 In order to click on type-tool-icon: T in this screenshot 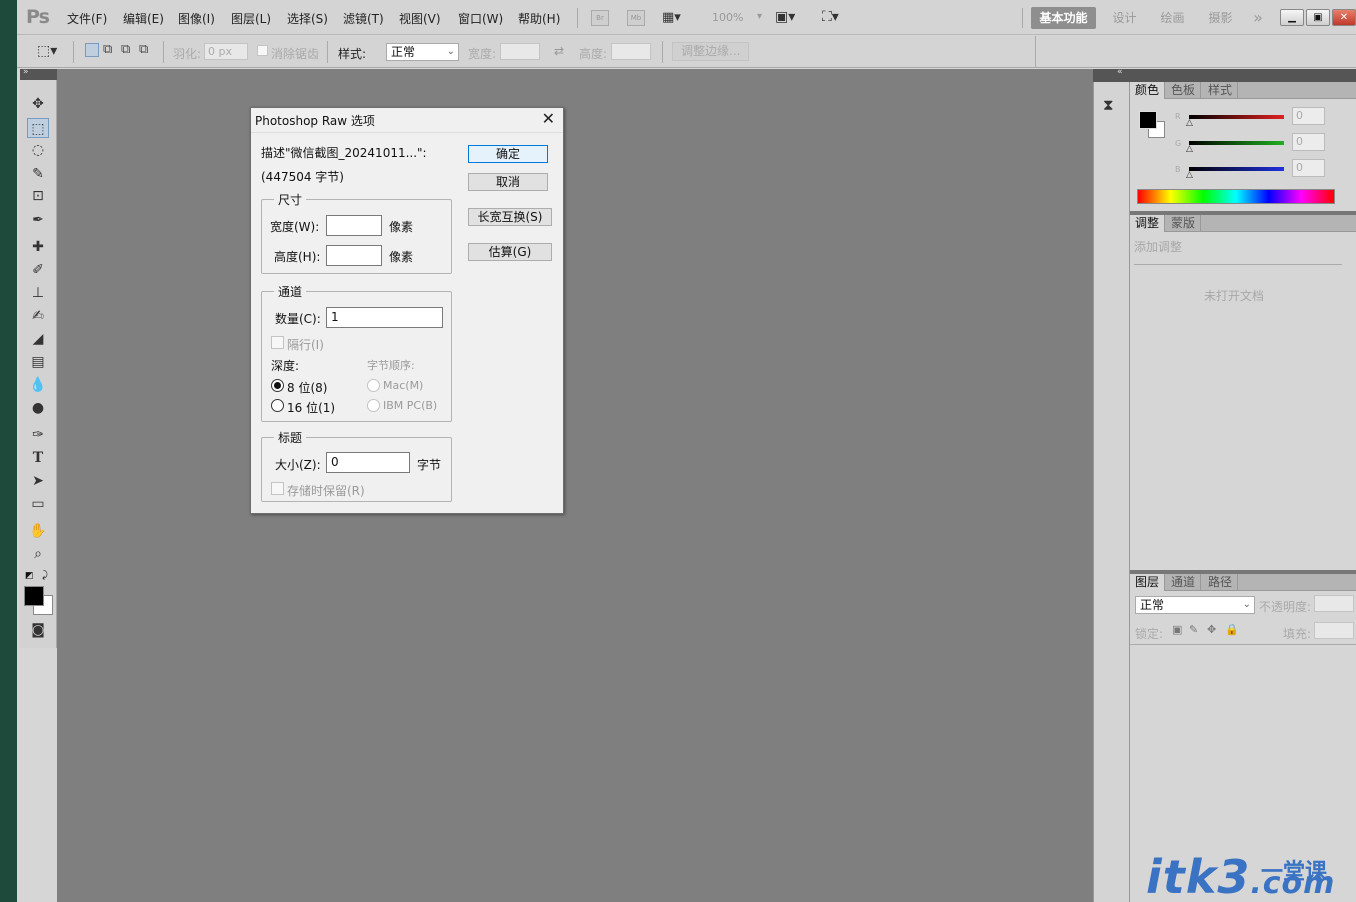, I will do `click(38, 458)`.